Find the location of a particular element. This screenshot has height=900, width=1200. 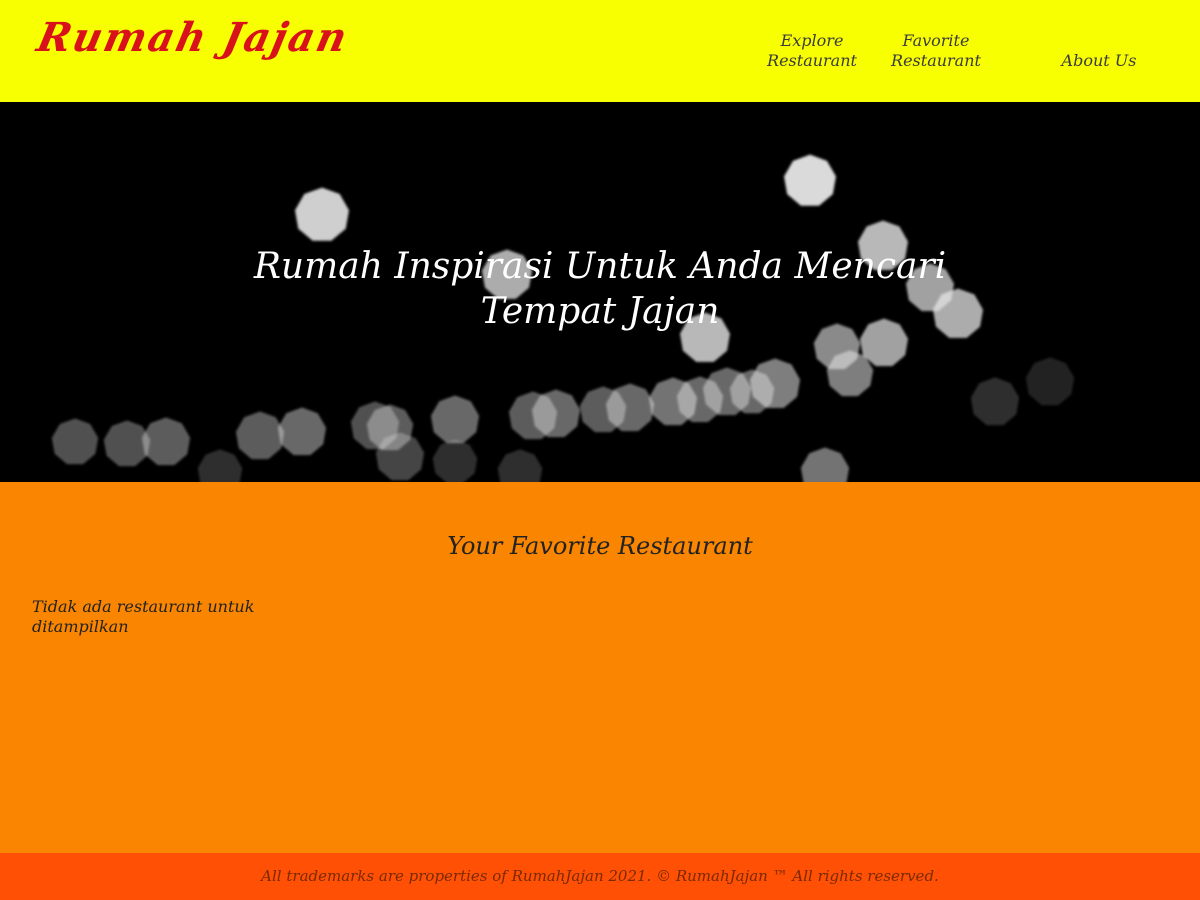

nav-favorite-restaurant: Favorite Restaurant is located at coordinates (936, 51).